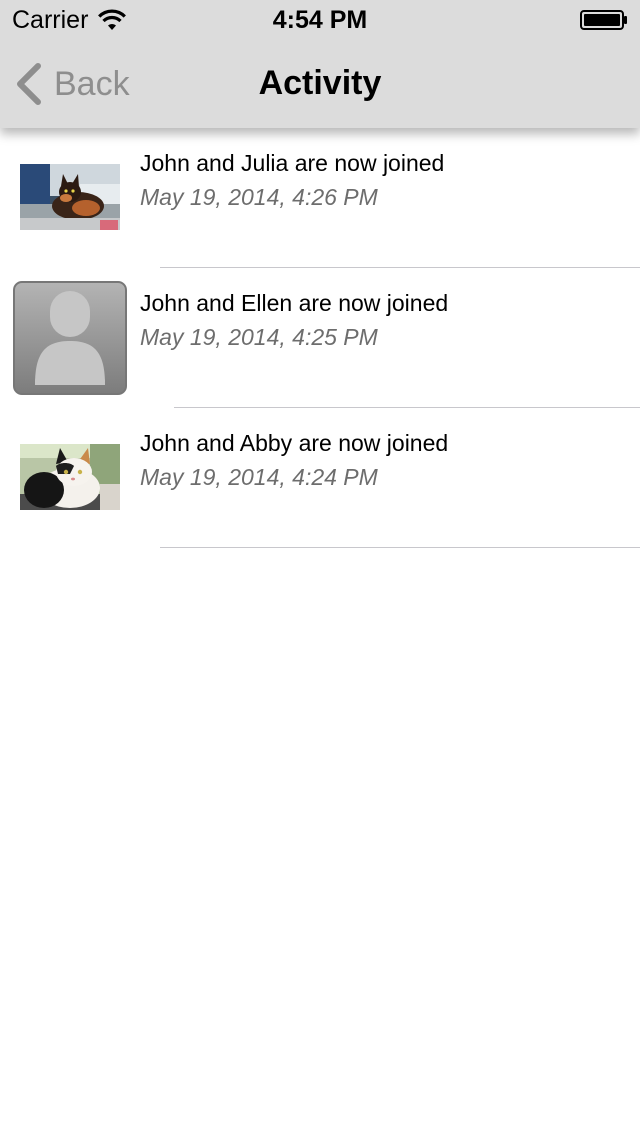 The width and height of the screenshot is (640, 1136). What do you see at coordinates (292, 163) in the screenshot?
I see `activity-title: John and Julia are now joined` at bounding box center [292, 163].